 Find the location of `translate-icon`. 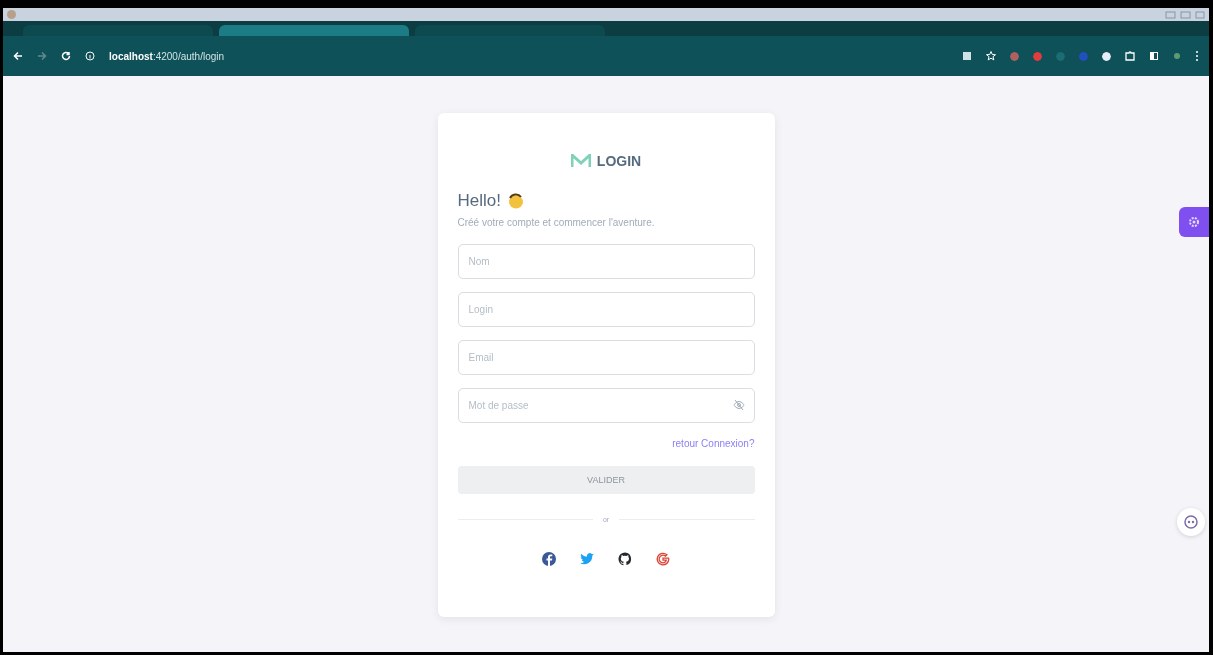

translate-icon is located at coordinates (967, 56).